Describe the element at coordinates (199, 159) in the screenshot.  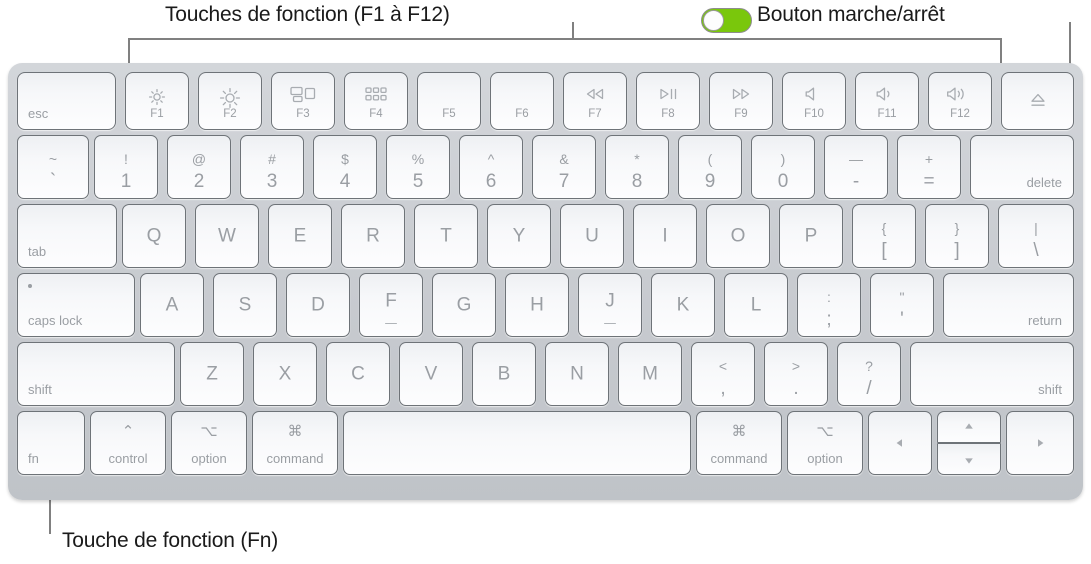
I see `key-shift-legend: @` at that location.